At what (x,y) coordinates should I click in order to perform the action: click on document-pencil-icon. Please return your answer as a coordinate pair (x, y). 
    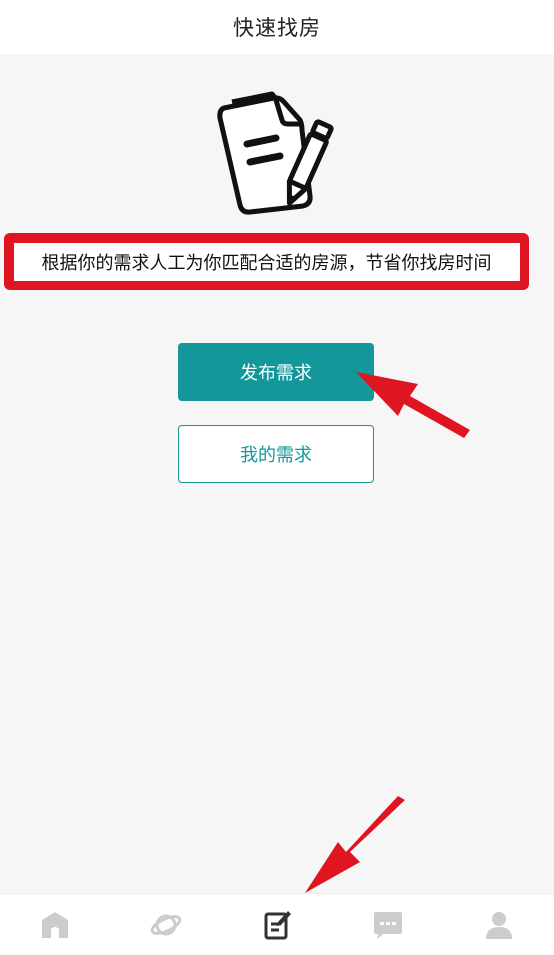
    Looking at the image, I should click on (277, 151).